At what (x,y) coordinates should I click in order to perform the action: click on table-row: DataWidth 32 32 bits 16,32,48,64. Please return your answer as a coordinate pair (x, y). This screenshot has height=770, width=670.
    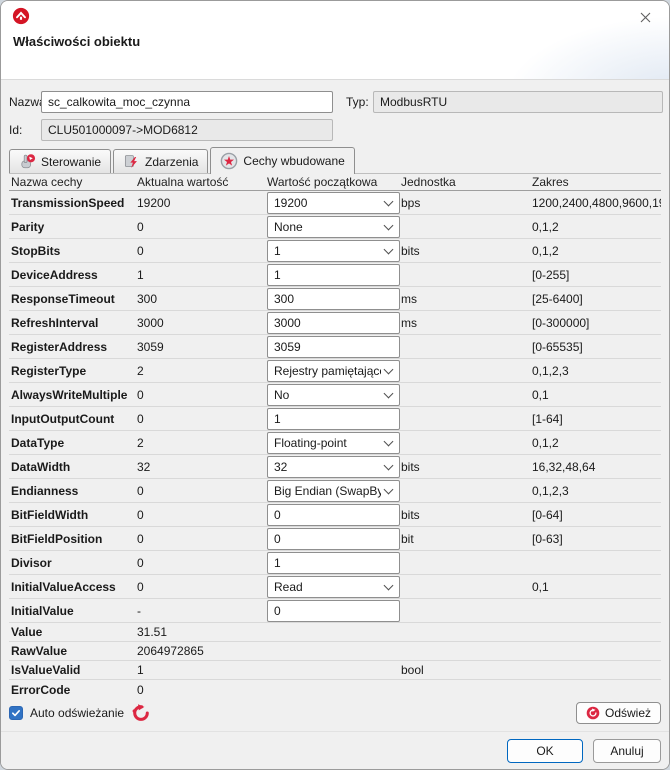
    Looking at the image, I should click on (335, 467).